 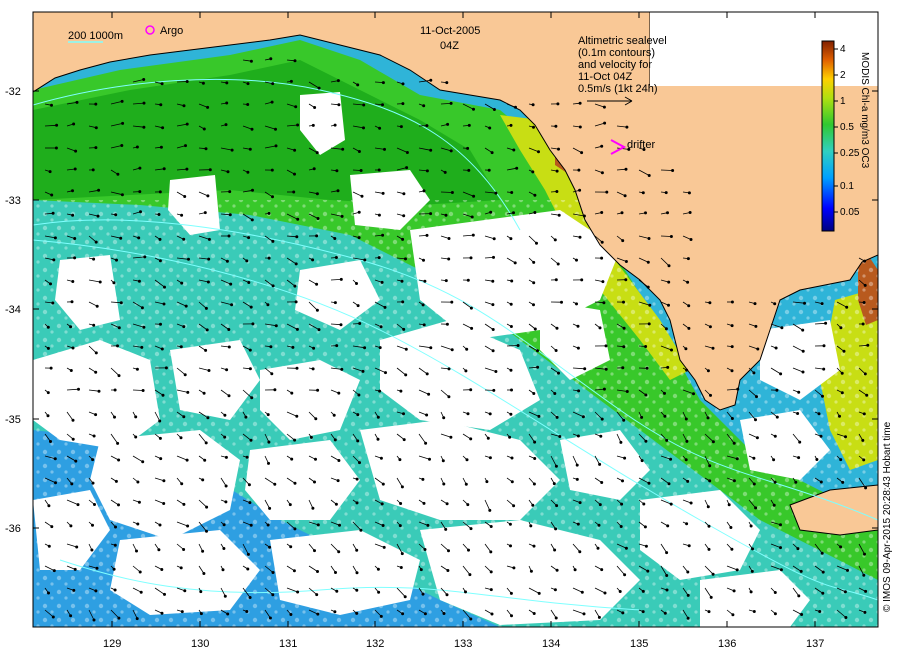 What do you see at coordinates (864, 110) in the screenshot?
I see `colorbar-title: MODIS Chl-a mg/m3 OC3` at bounding box center [864, 110].